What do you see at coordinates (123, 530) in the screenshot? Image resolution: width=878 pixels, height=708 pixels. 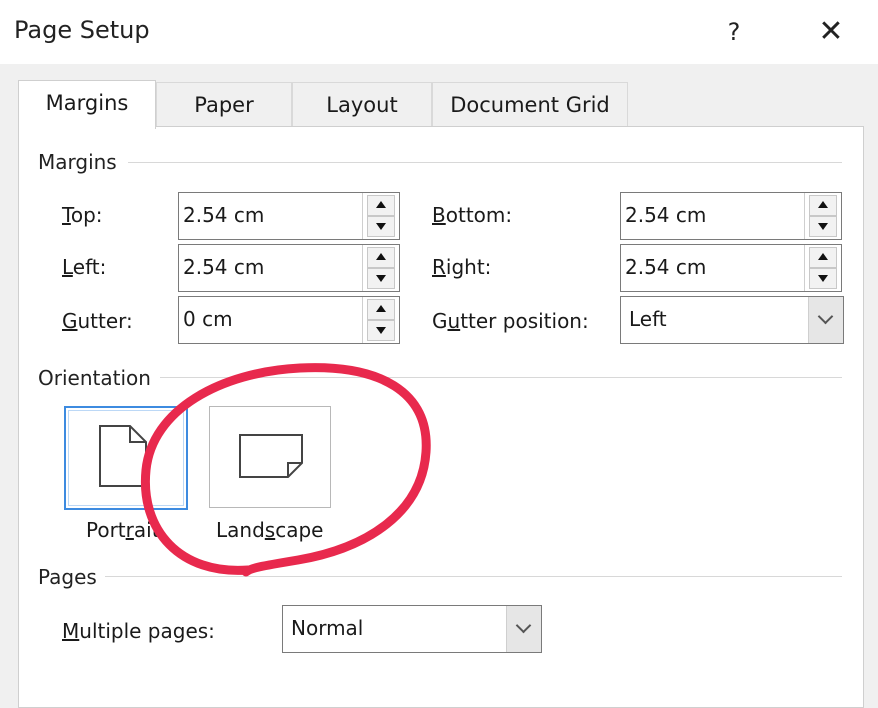 I see `portrait-label: Portrait` at bounding box center [123, 530].